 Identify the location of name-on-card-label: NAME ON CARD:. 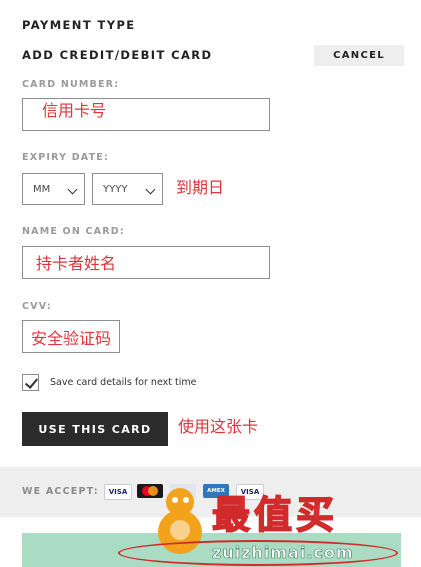
(73, 231).